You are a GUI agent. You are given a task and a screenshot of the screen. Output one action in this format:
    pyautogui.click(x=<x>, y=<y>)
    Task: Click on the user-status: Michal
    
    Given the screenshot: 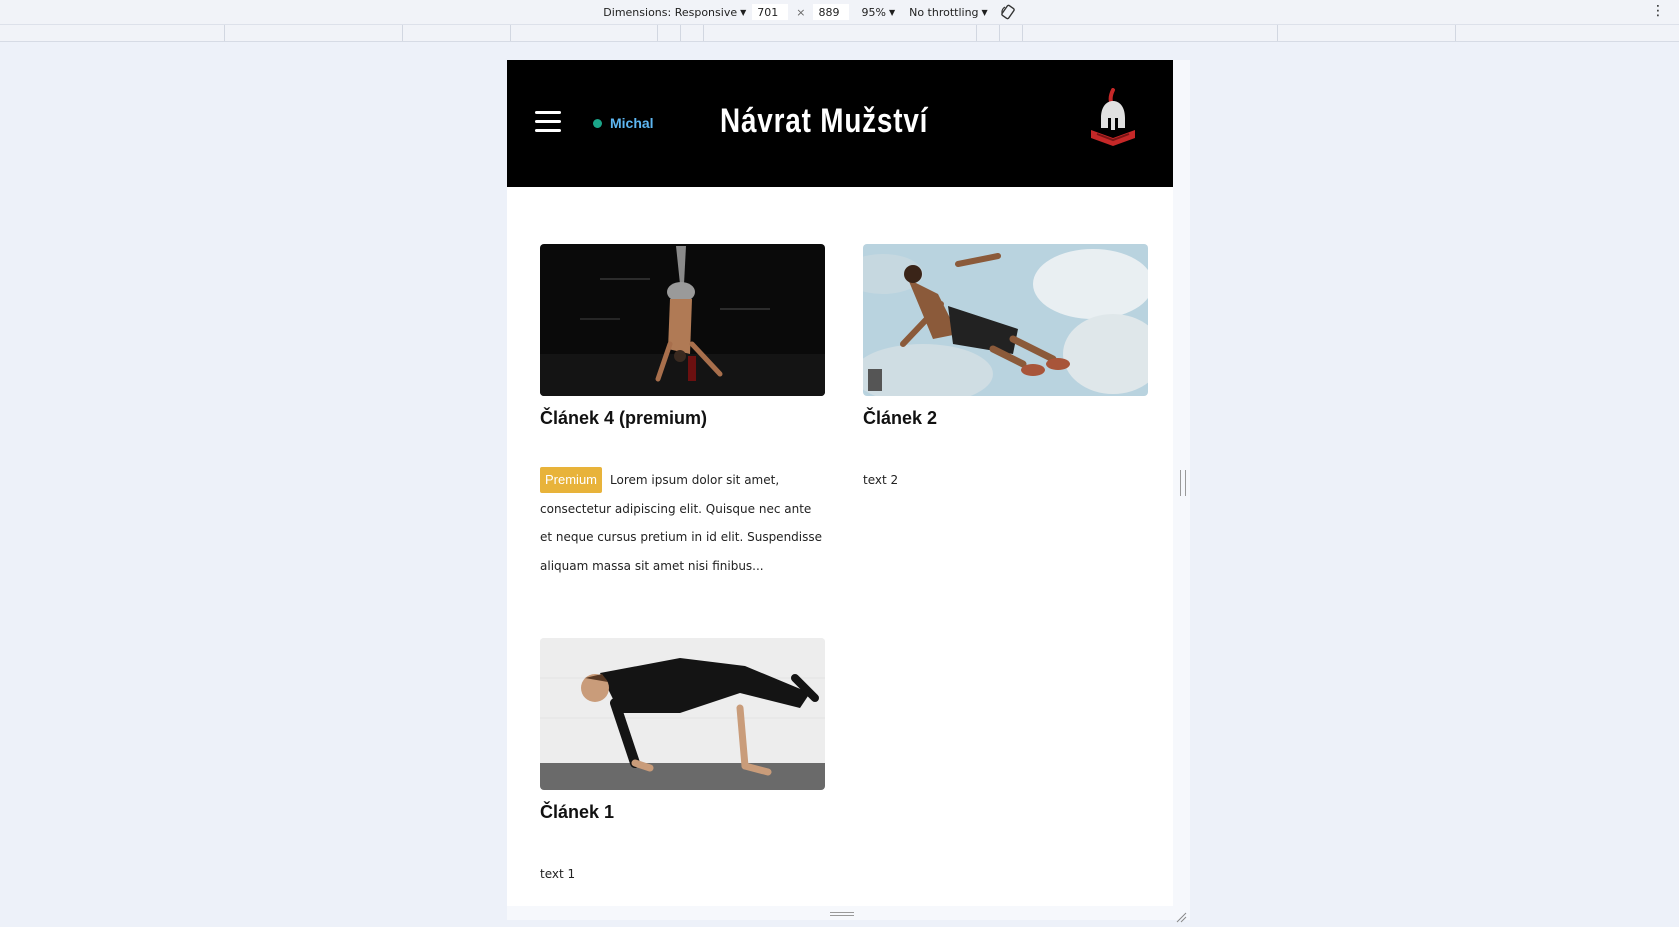 What is the action you would take?
    pyautogui.click(x=623, y=123)
    